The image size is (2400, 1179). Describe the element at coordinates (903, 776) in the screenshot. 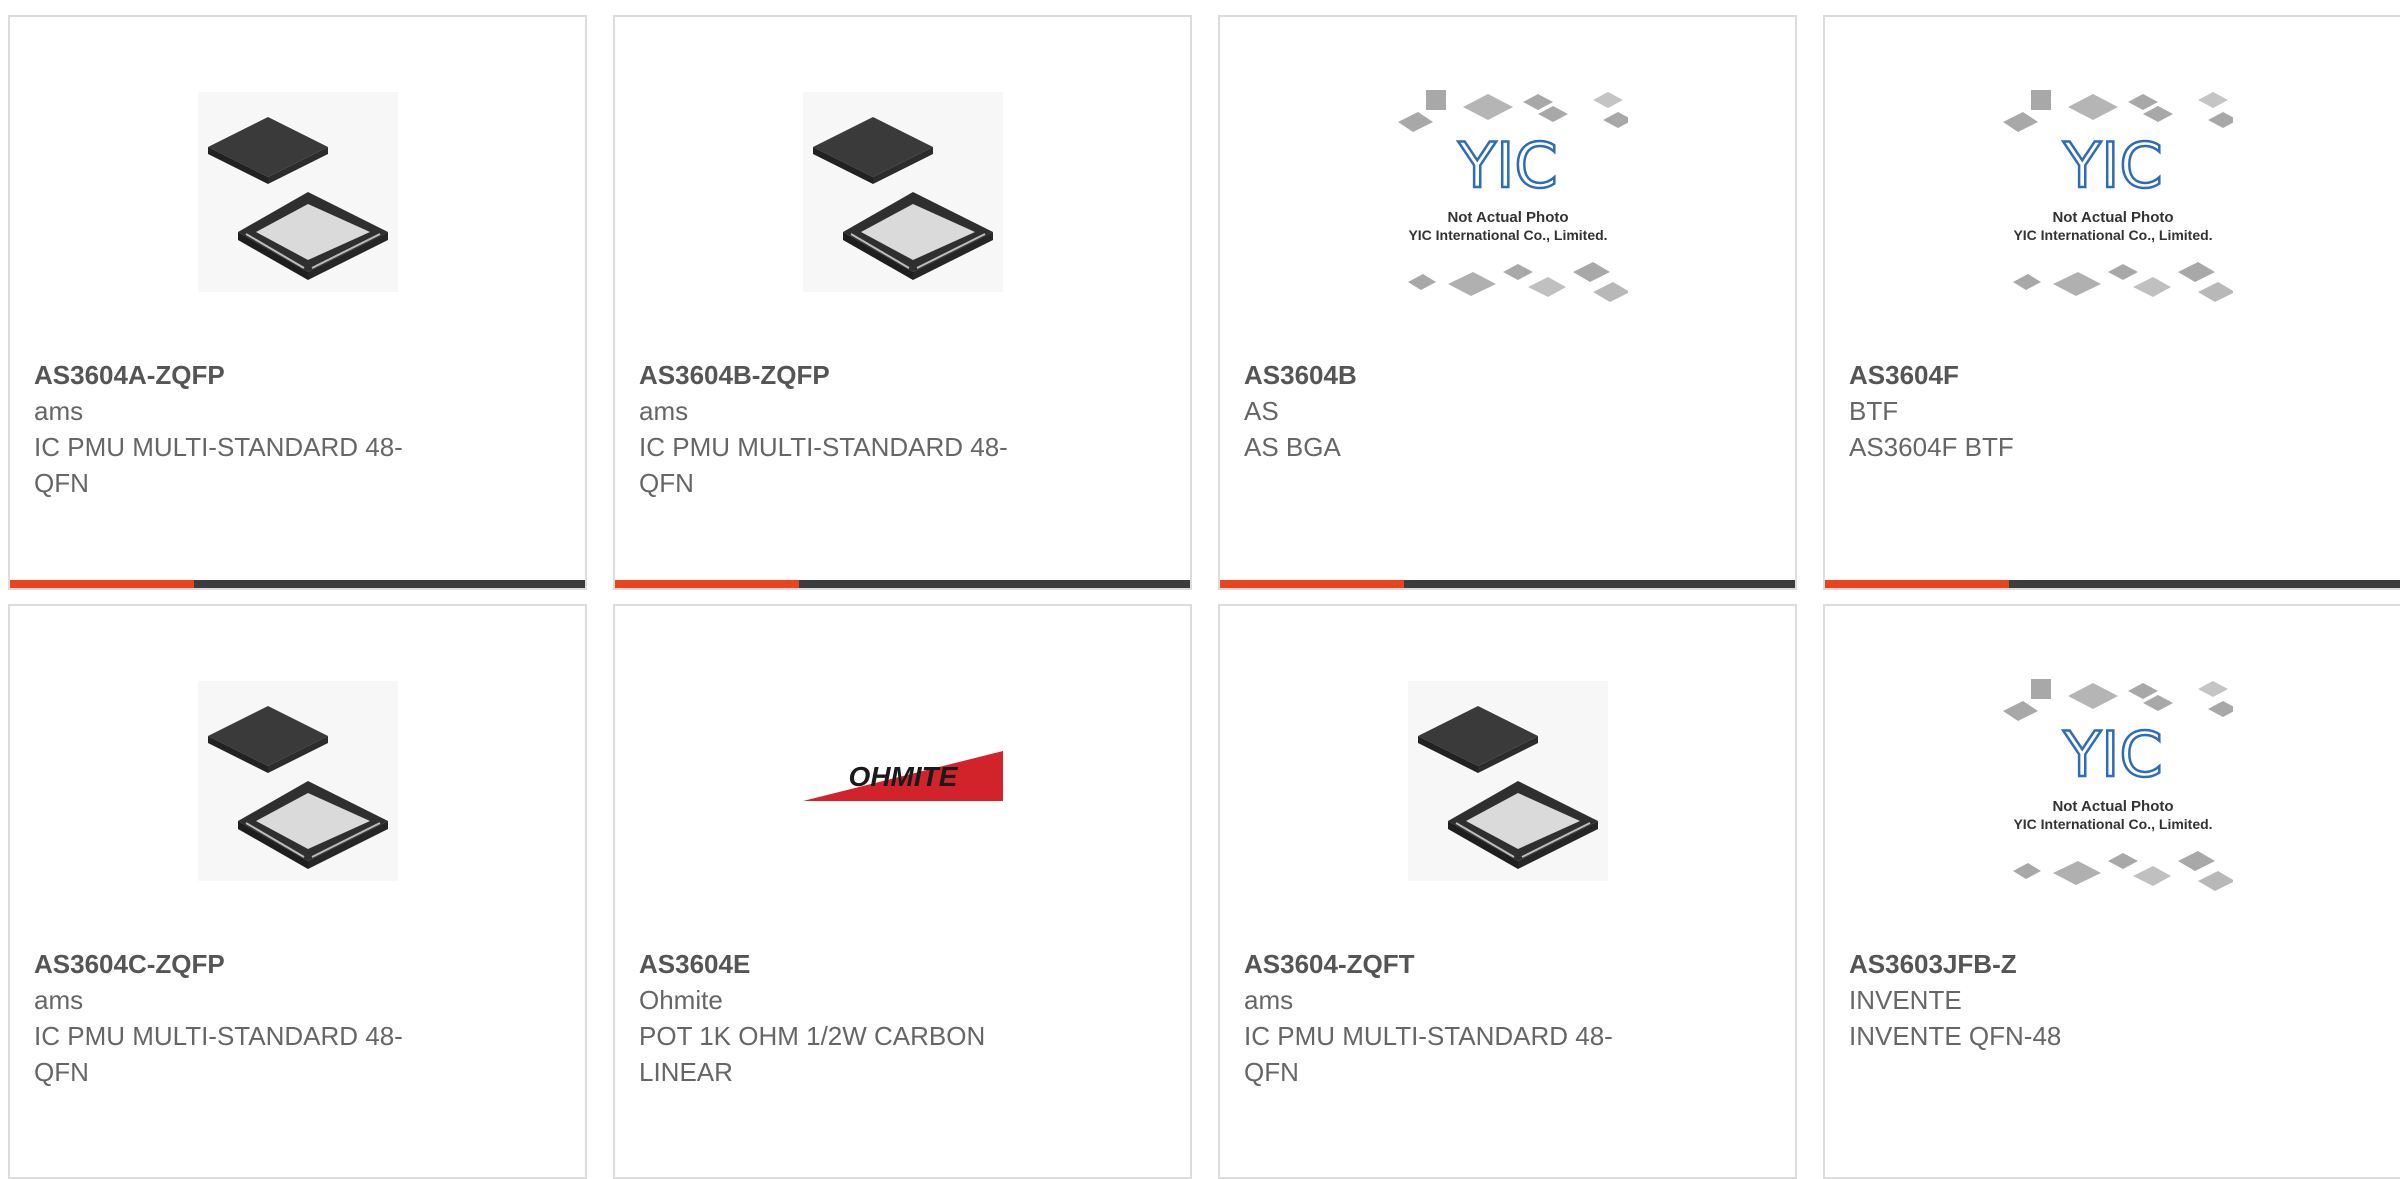

I see `svg-text: OHMITE` at that location.